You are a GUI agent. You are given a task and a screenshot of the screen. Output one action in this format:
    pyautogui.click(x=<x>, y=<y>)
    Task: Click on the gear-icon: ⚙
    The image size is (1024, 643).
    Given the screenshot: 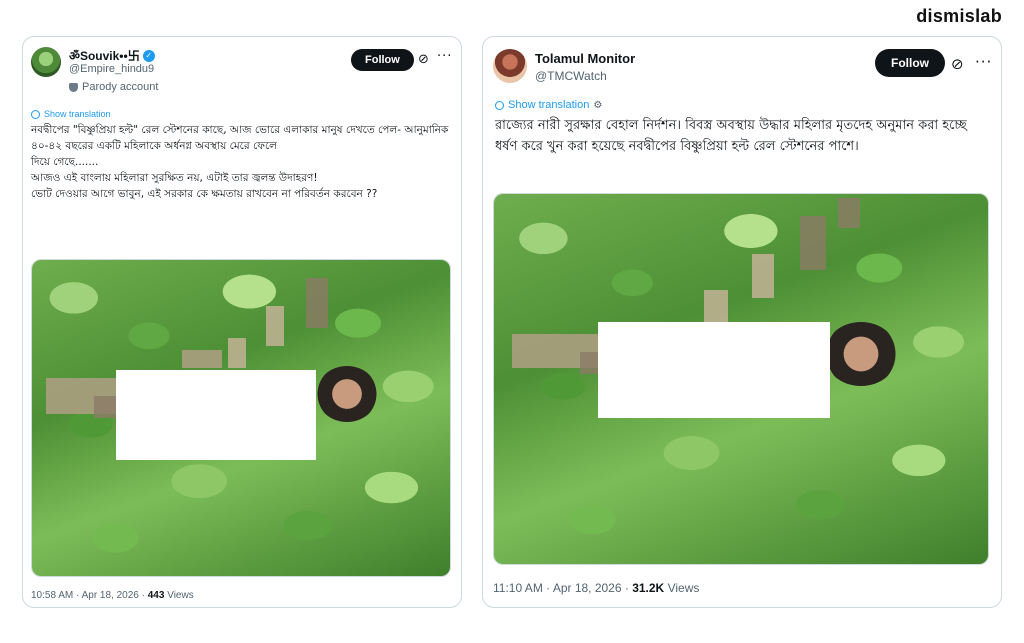 What is the action you would take?
    pyautogui.click(x=597, y=105)
    